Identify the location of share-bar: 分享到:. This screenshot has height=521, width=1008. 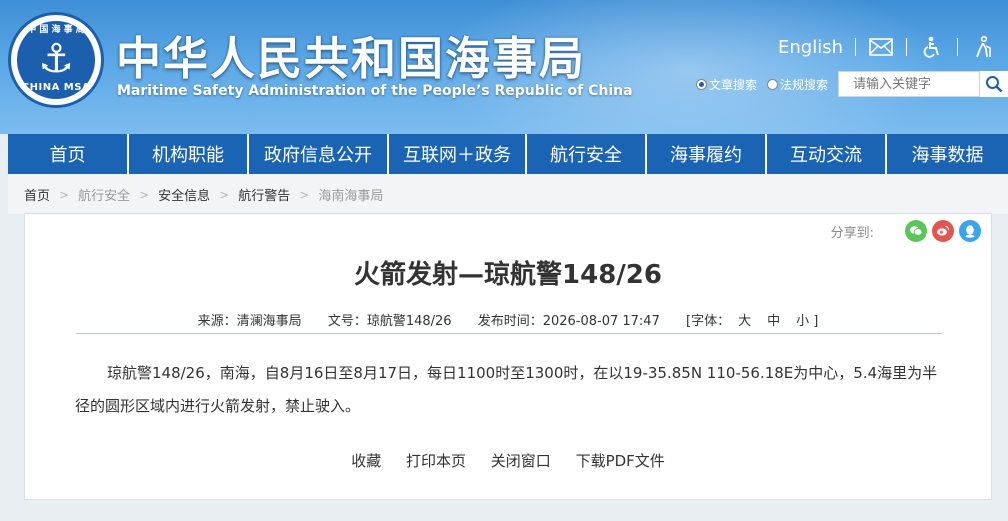
(906, 231).